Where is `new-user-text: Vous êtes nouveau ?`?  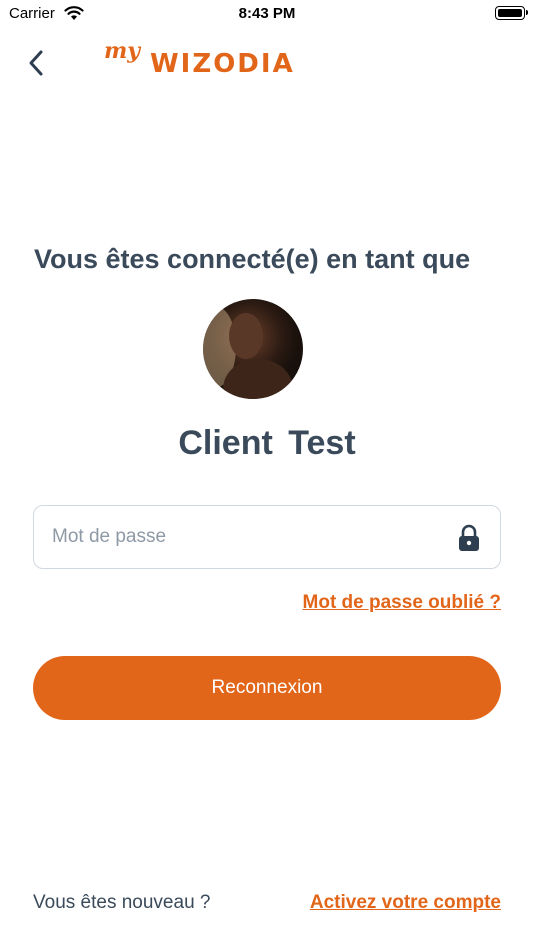 new-user-text: Vous êtes nouveau ? is located at coordinates (122, 902).